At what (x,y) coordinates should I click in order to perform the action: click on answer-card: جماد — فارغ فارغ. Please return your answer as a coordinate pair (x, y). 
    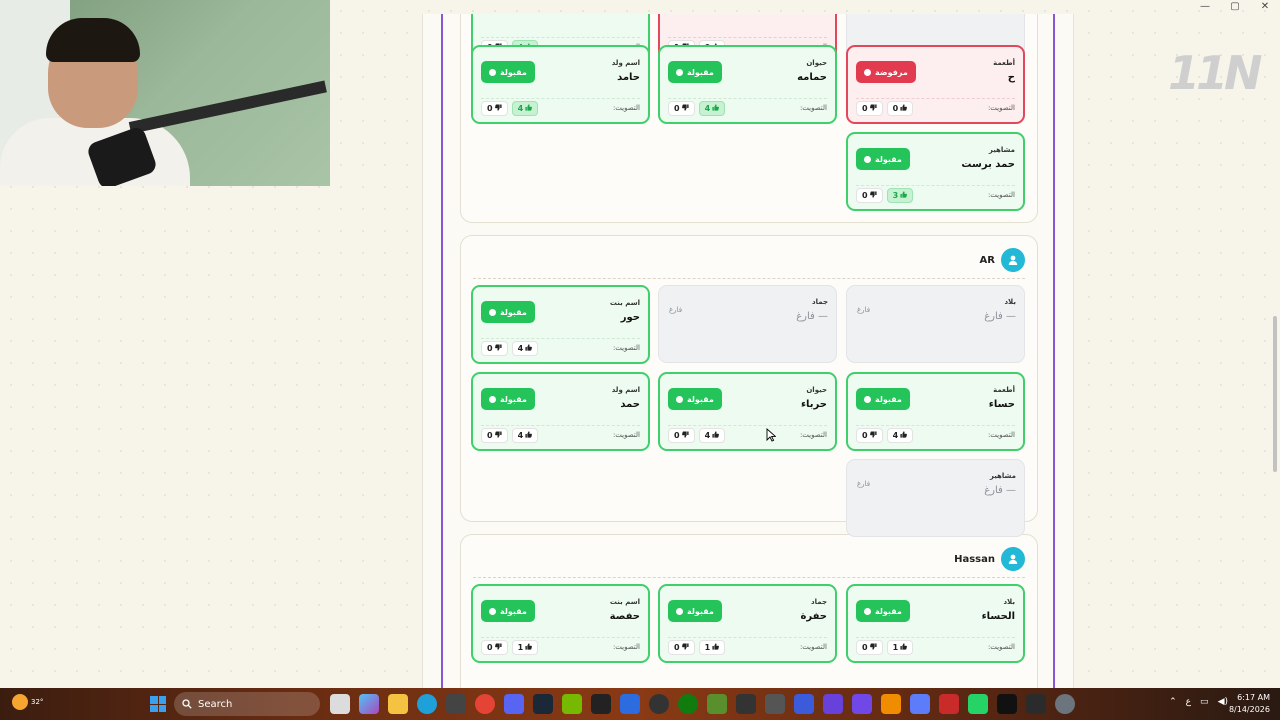
    Looking at the image, I should click on (747, 324).